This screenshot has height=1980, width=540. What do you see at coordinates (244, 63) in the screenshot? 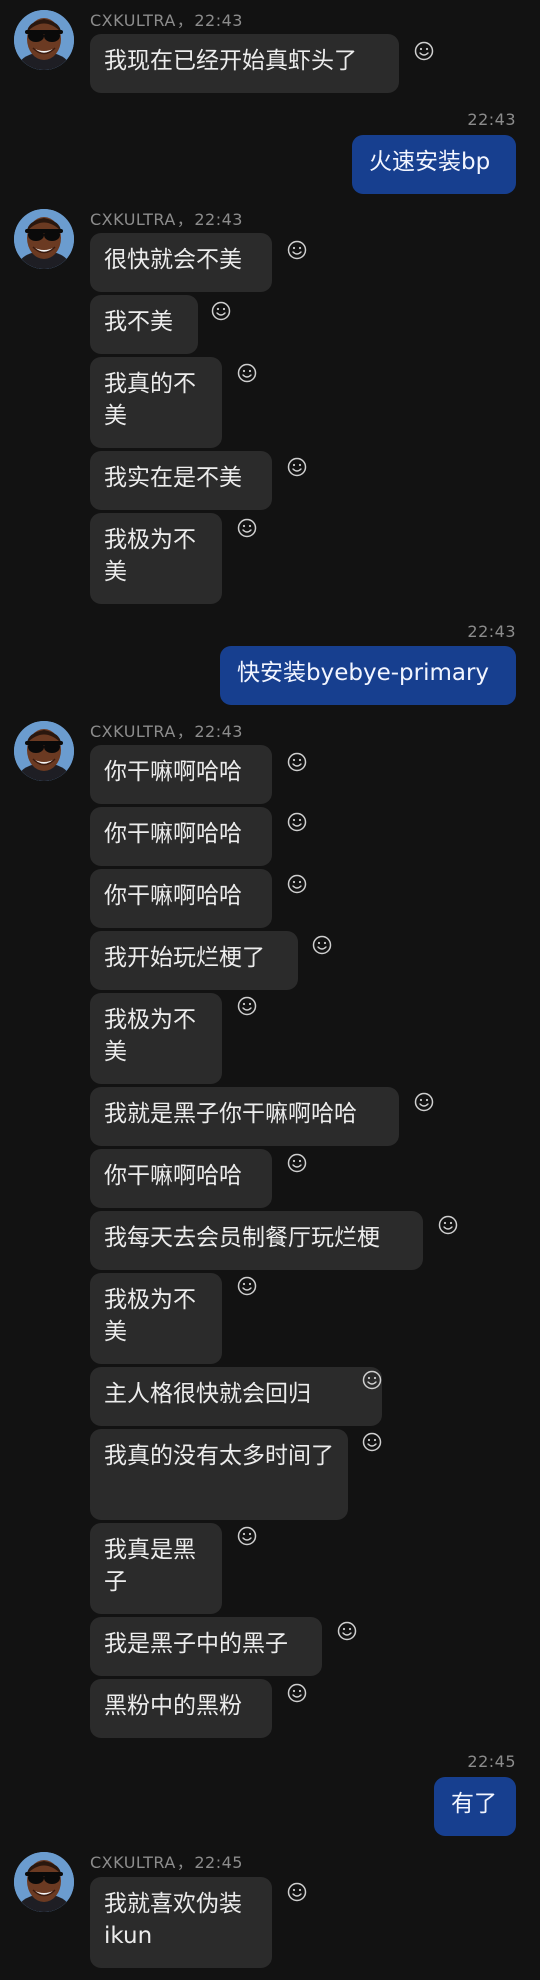
I see `incoming-message: 我现在已经开始真虾头了` at bounding box center [244, 63].